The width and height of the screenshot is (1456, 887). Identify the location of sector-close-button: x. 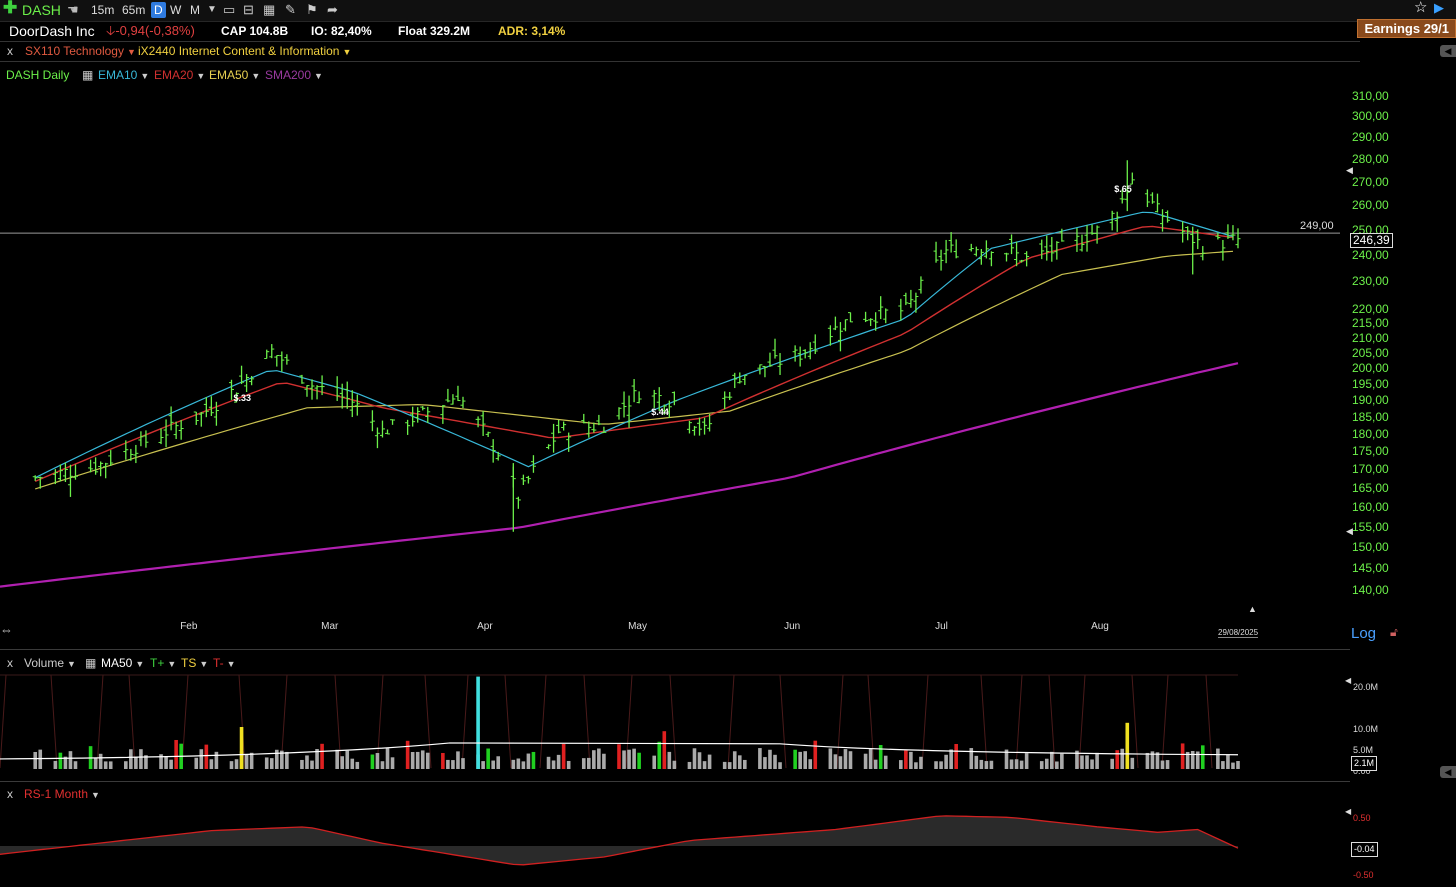
(10, 51).